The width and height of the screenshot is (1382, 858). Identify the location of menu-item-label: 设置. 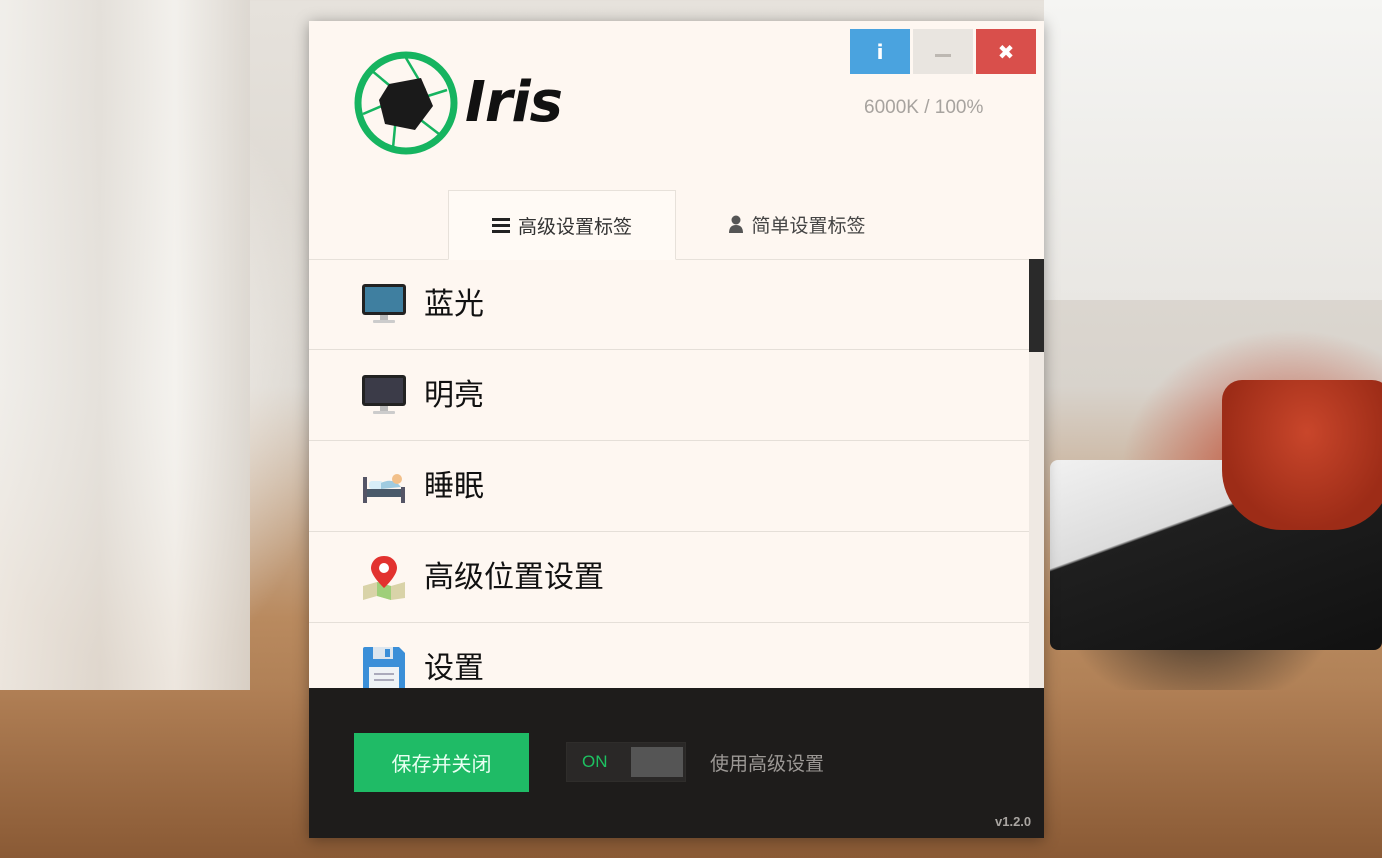
(454, 668).